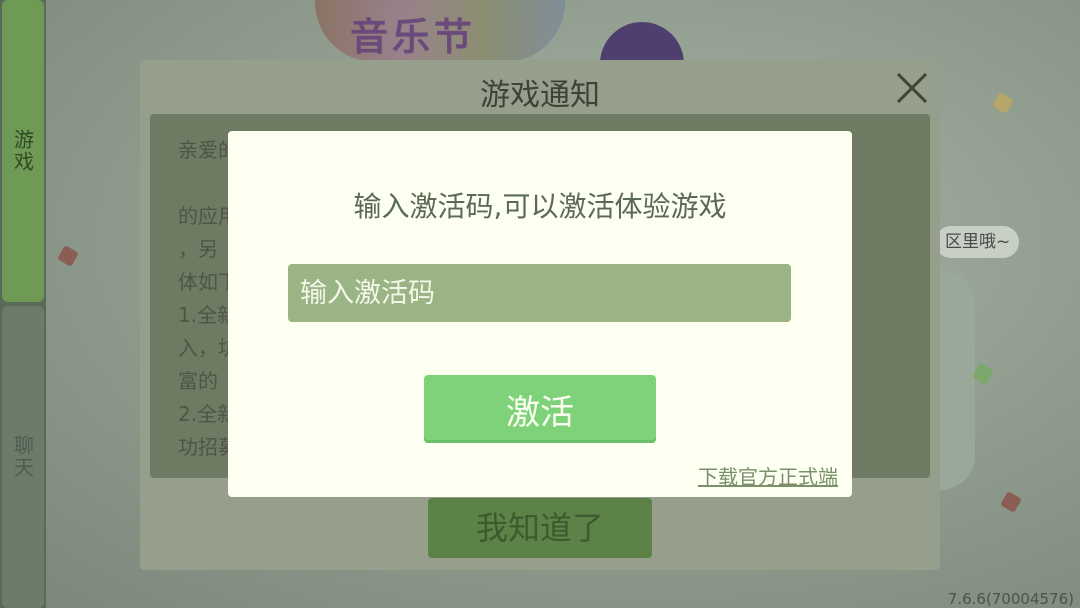  What do you see at coordinates (912, 88) in the screenshot?
I see `close-icon` at bounding box center [912, 88].